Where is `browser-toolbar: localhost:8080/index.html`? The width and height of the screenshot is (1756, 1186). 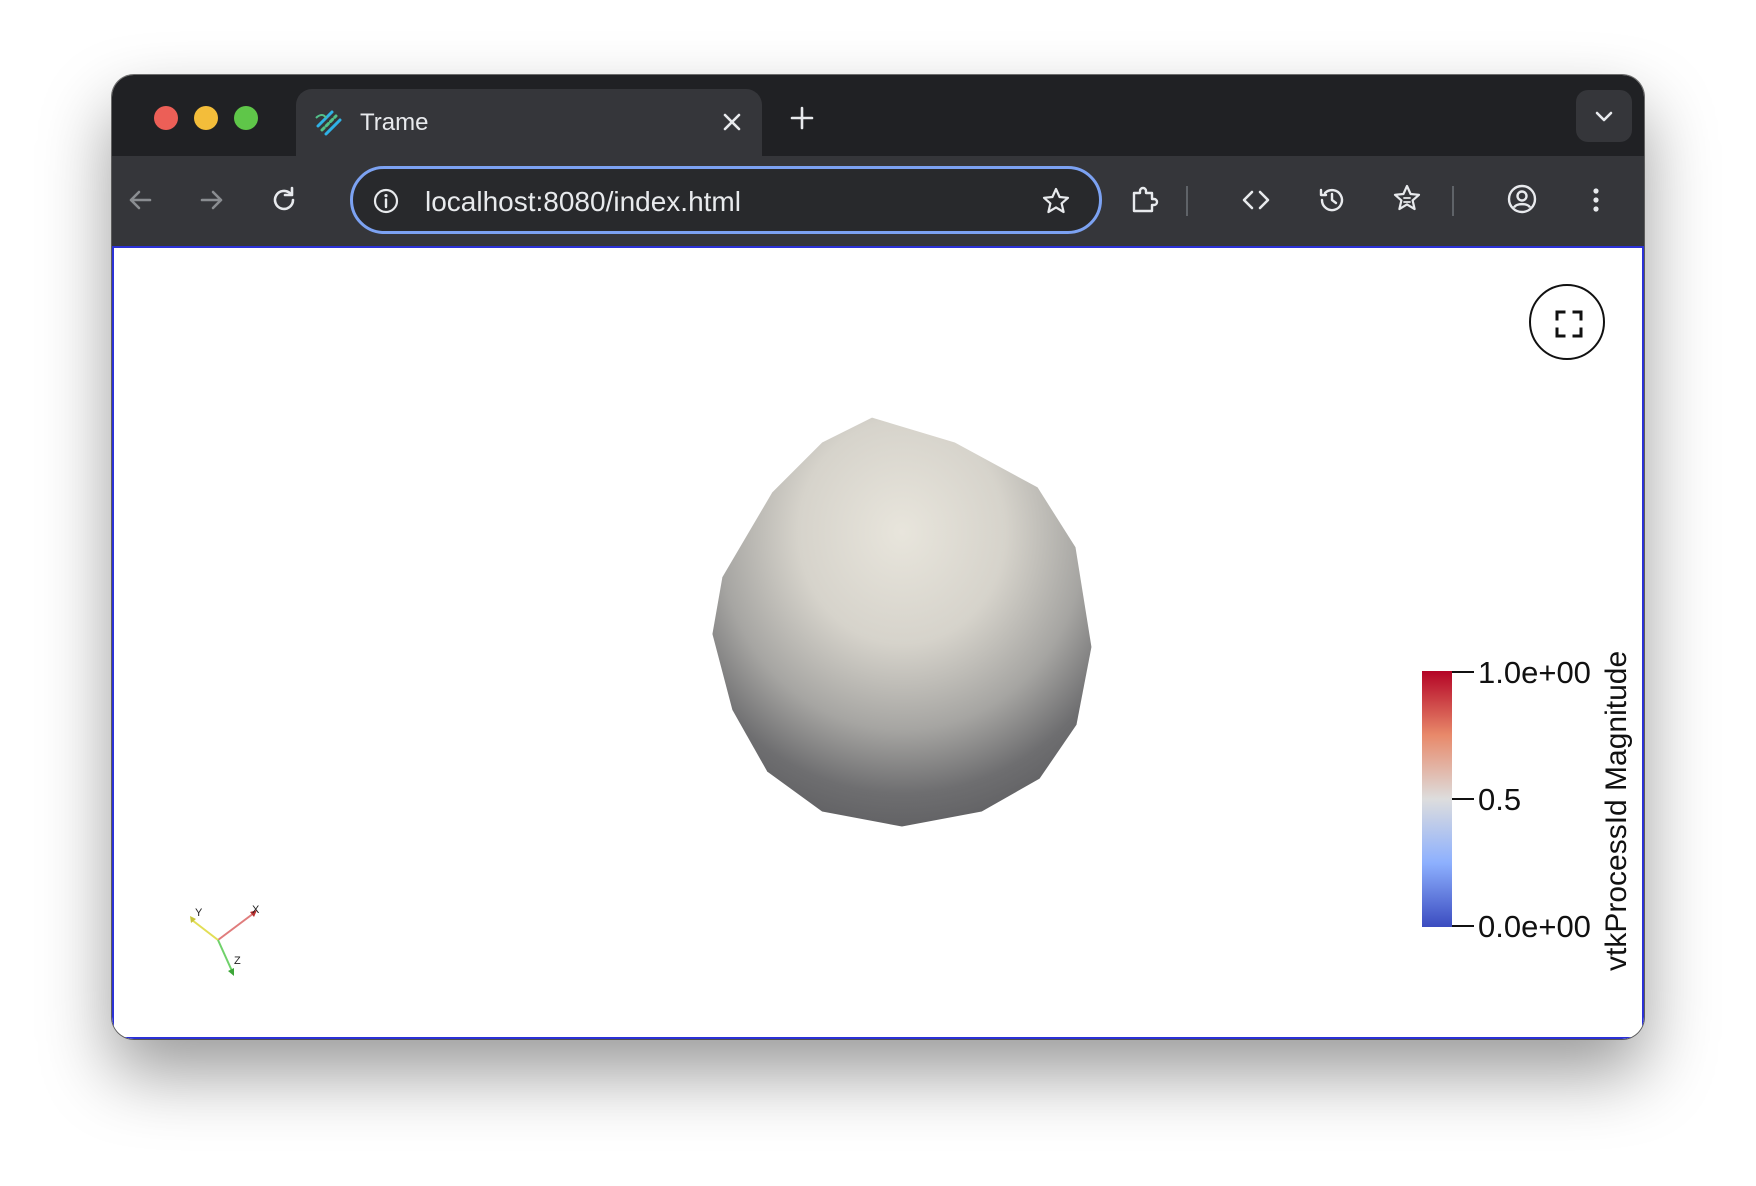
browser-toolbar: localhost:8080/index.html is located at coordinates (878, 202).